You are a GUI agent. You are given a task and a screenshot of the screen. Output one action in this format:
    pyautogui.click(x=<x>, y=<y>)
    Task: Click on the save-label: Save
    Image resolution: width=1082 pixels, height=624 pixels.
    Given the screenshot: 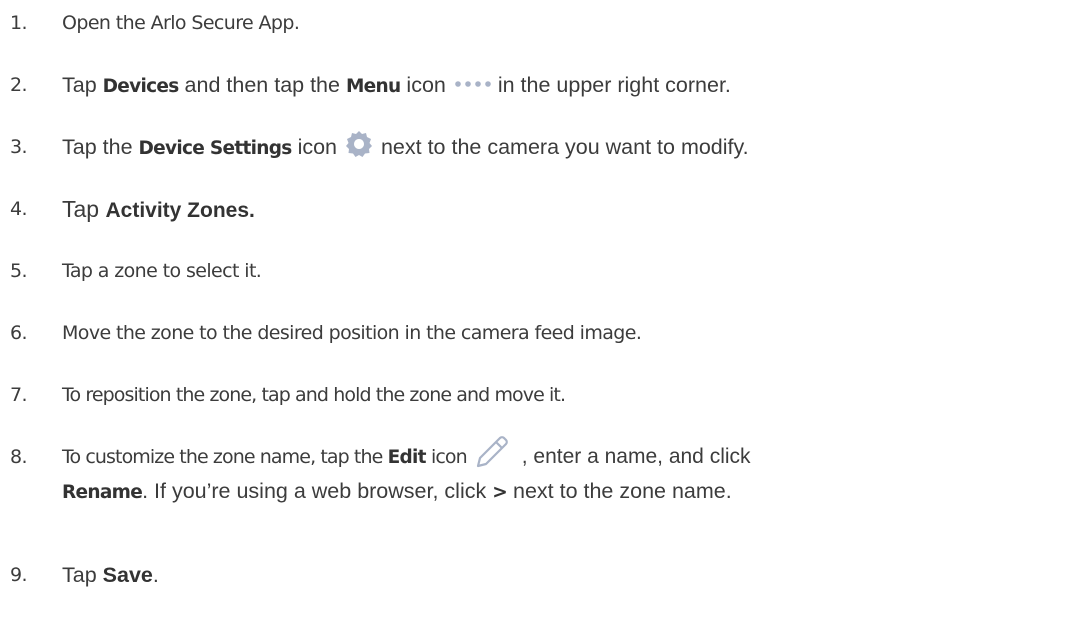 What is the action you would take?
    pyautogui.click(x=127, y=575)
    